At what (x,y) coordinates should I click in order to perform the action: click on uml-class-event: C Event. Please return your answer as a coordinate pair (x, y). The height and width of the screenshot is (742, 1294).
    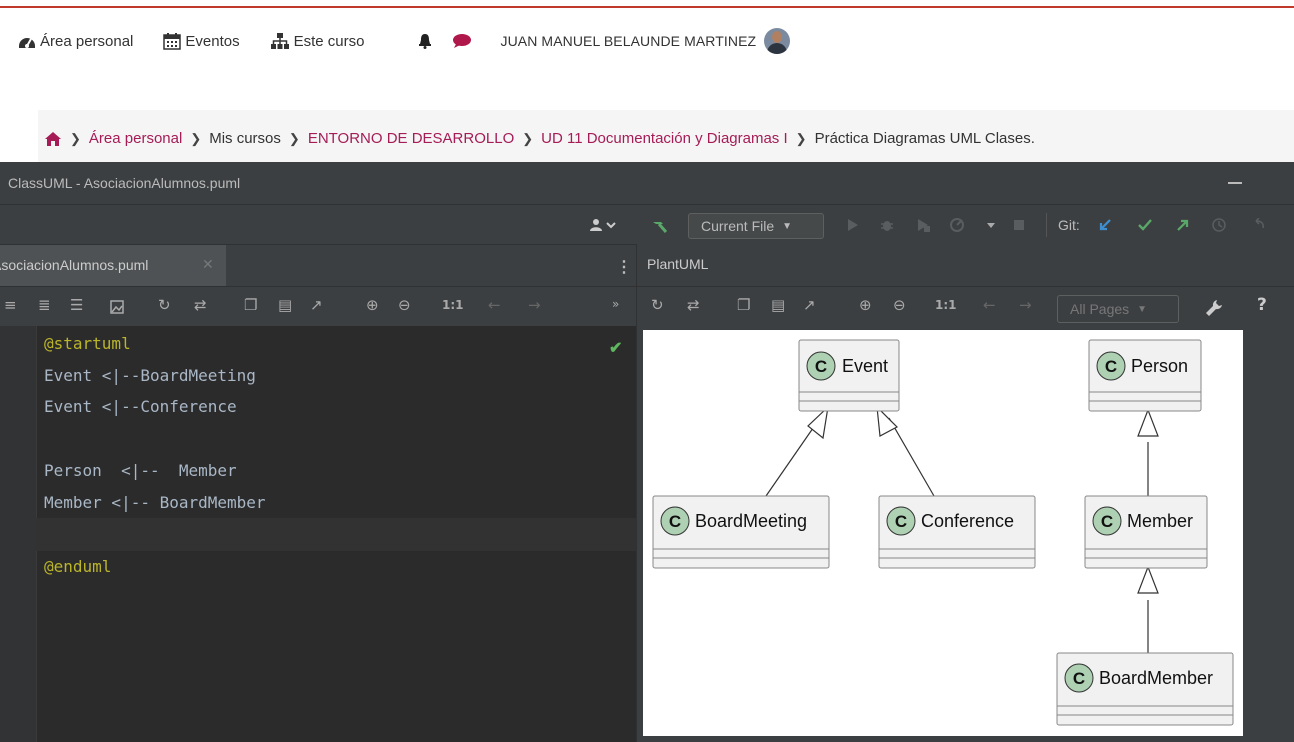
    Looking at the image, I should click on (849, 375).